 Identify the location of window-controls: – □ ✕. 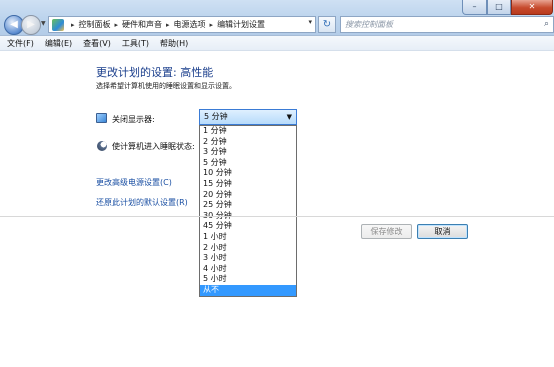
(507, 7).